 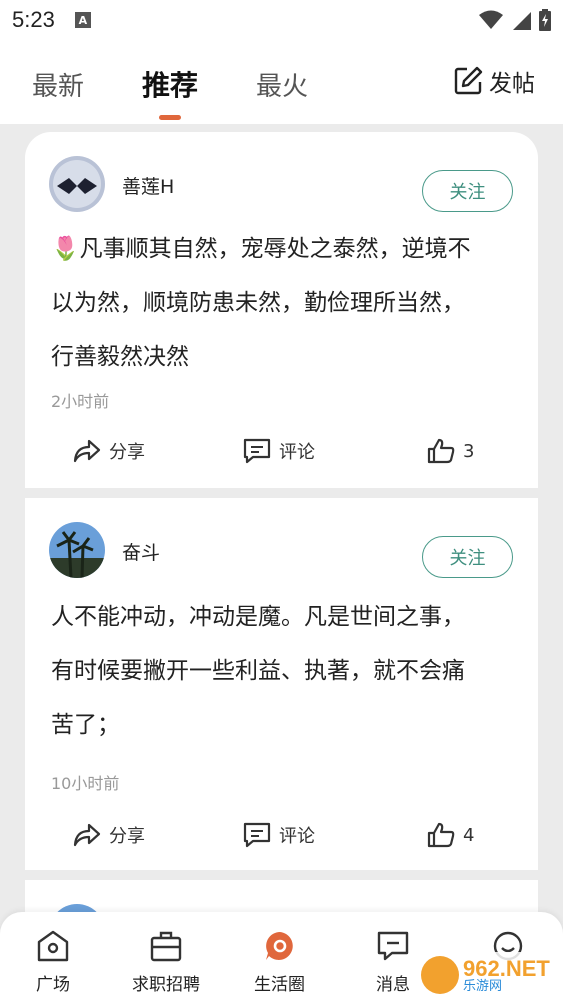 What do you see at coordinates (393, 946) in the screenshot?
I see `message-icon` at bounding box center [393, 946].